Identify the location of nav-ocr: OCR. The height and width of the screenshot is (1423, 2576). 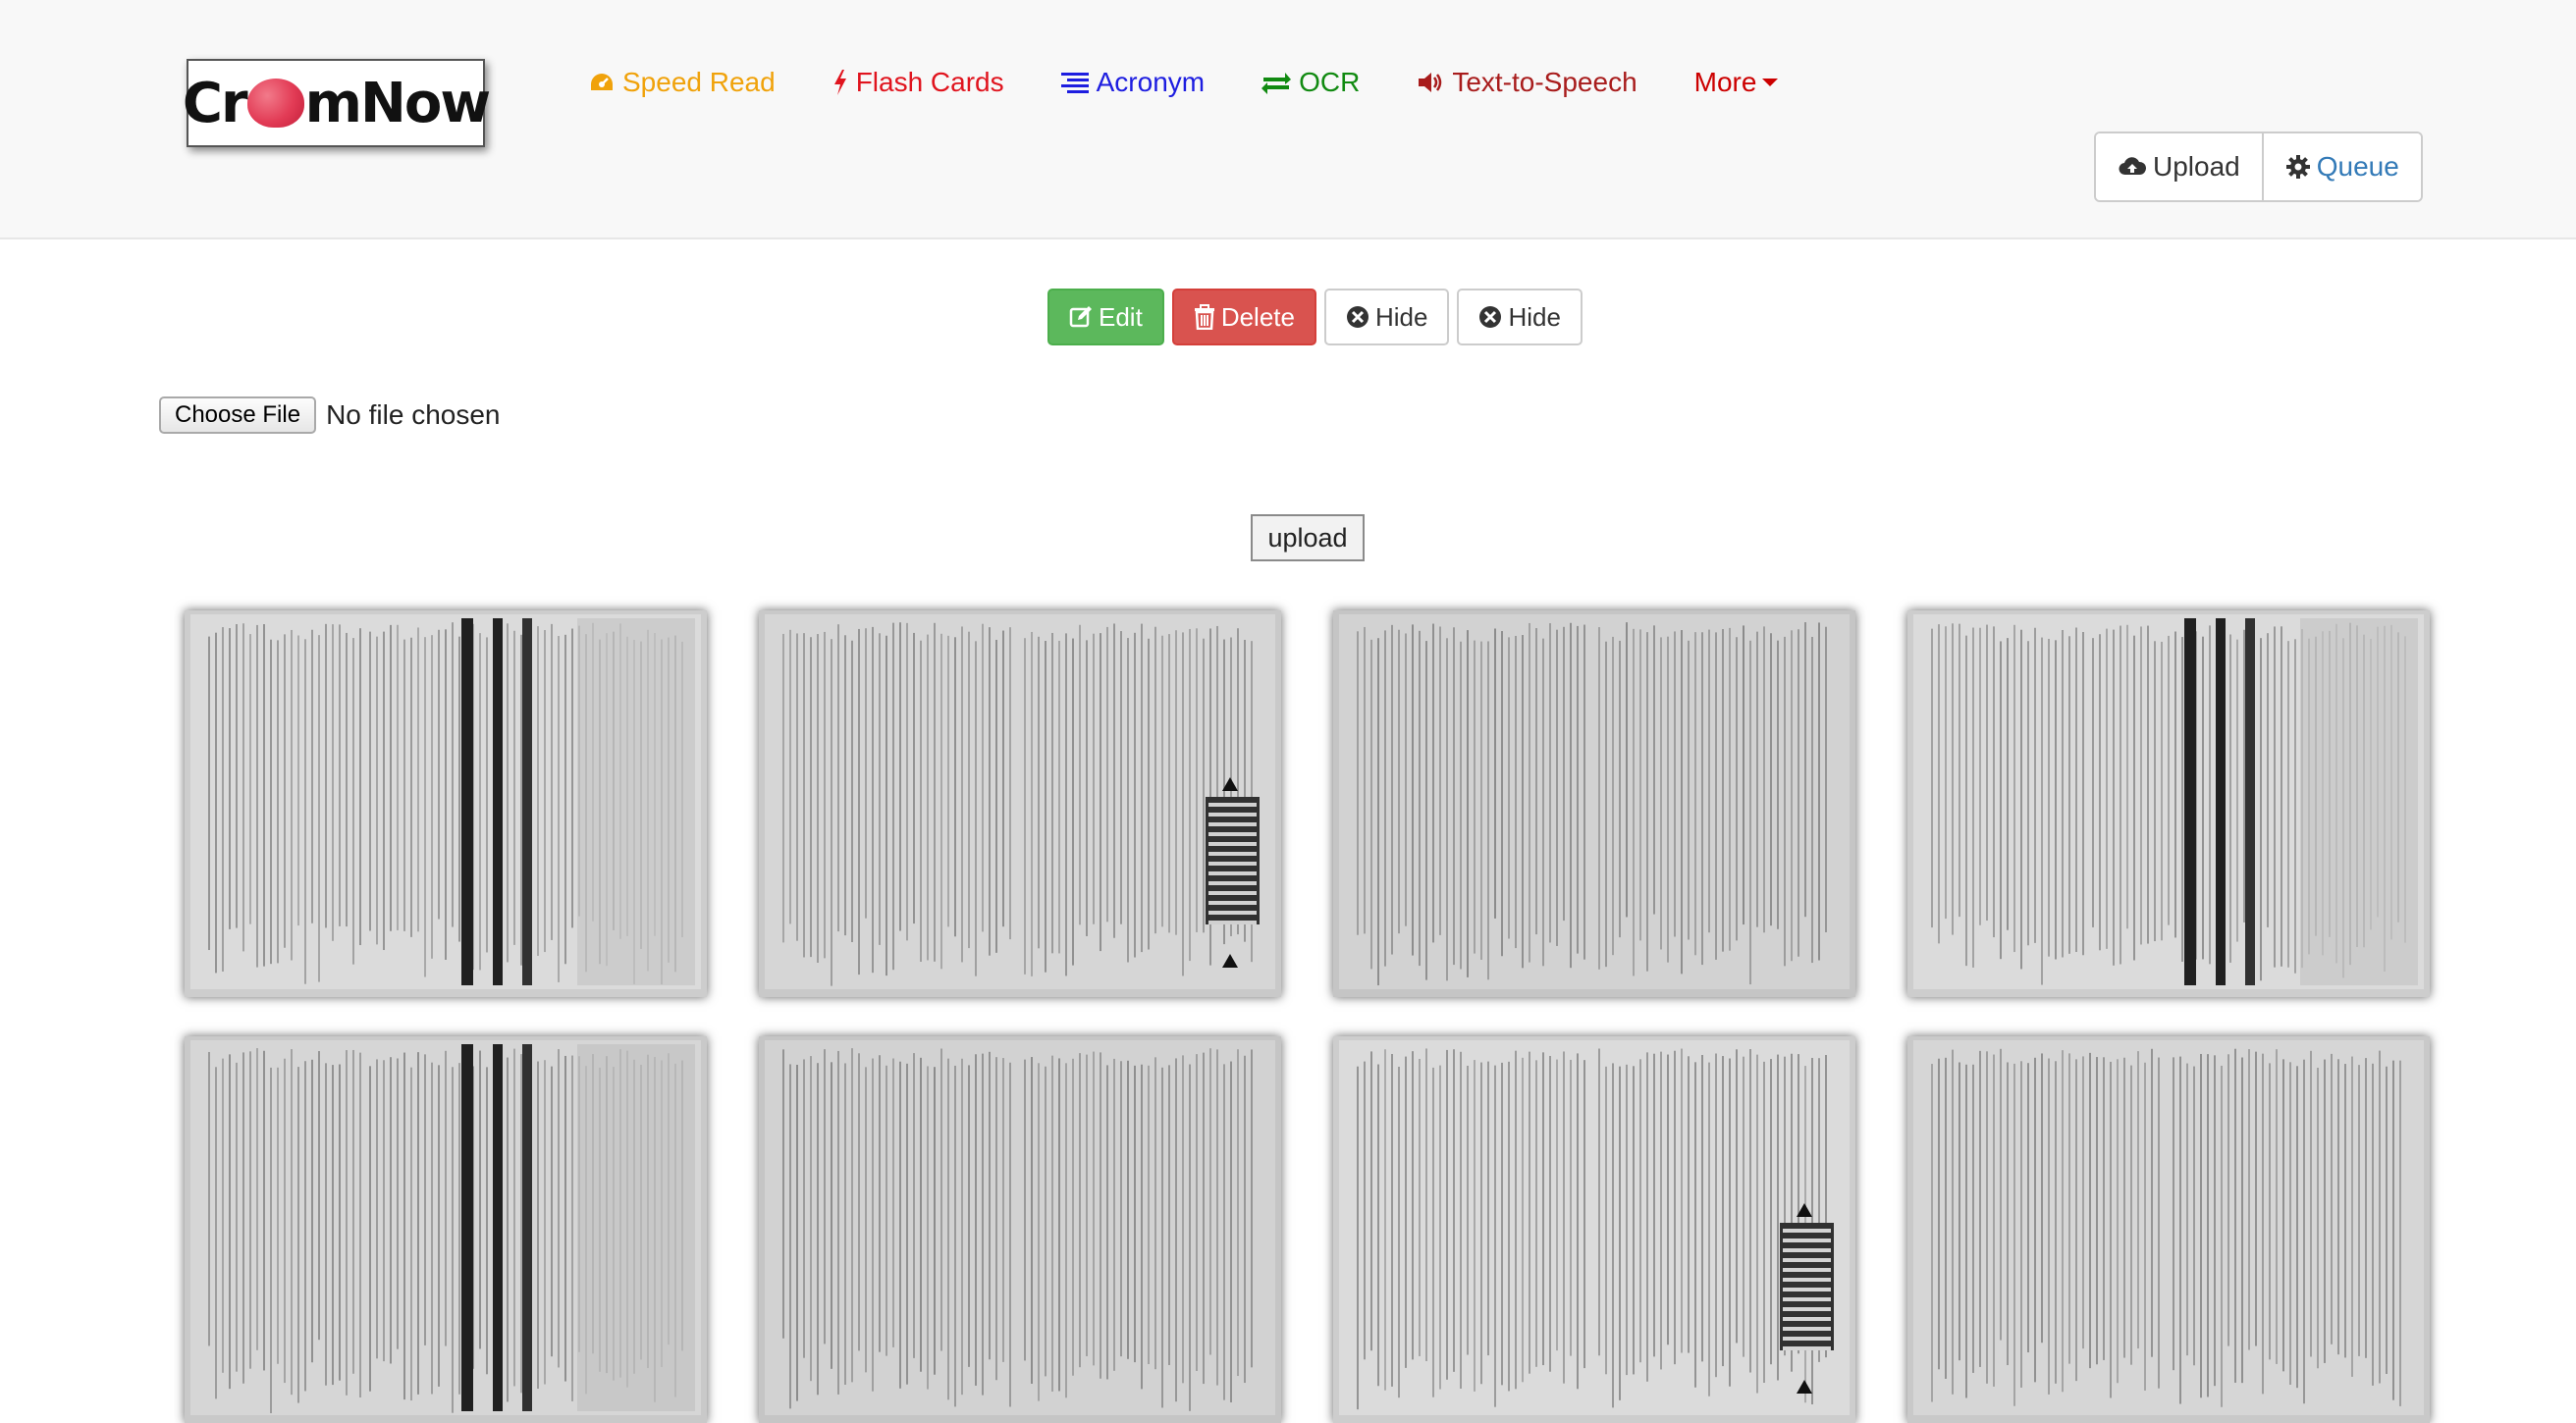
(1310, 82).